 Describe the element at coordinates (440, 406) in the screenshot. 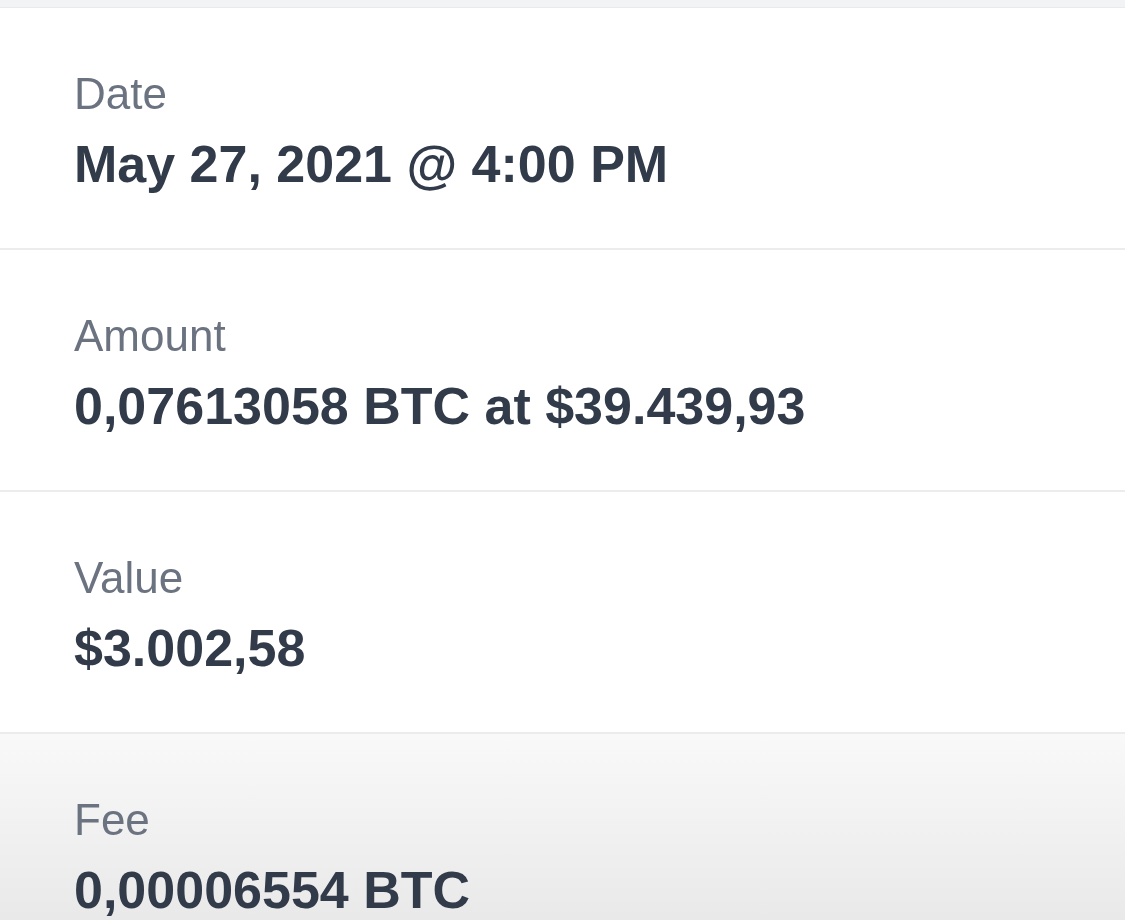

I see `field-value: 0,07613058 BTC at $39.439,93` at that location.